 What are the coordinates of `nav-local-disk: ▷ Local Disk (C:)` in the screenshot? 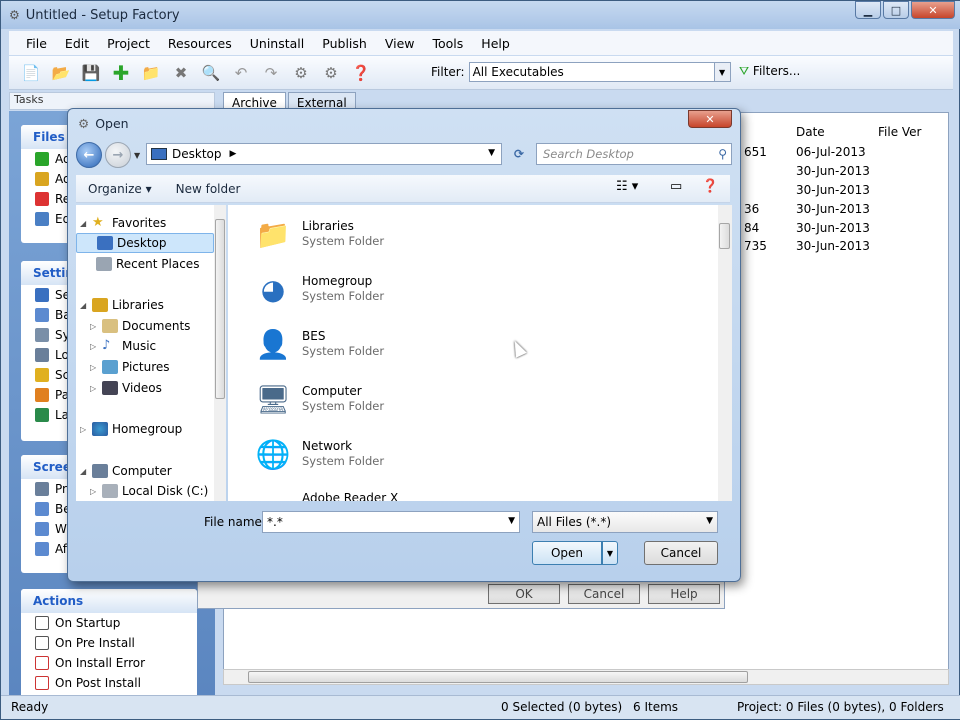 It's located at (149, 491).